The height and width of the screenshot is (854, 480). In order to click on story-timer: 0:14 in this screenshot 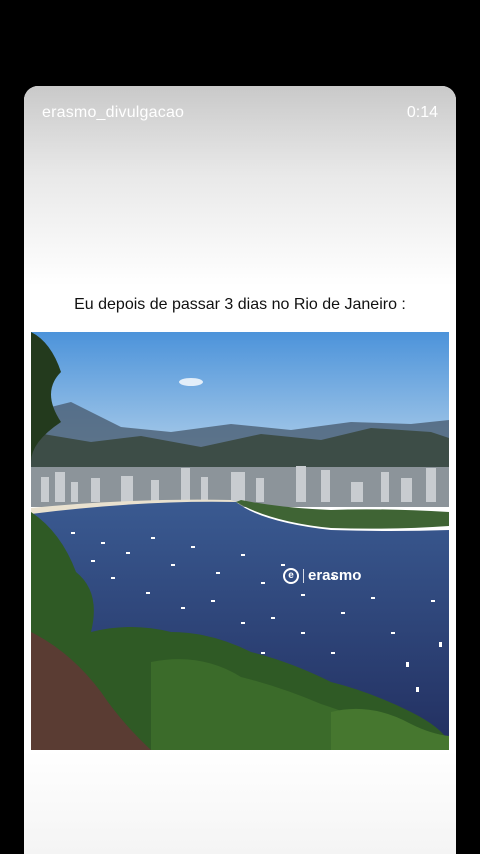, I will do `click(422, 112)`.